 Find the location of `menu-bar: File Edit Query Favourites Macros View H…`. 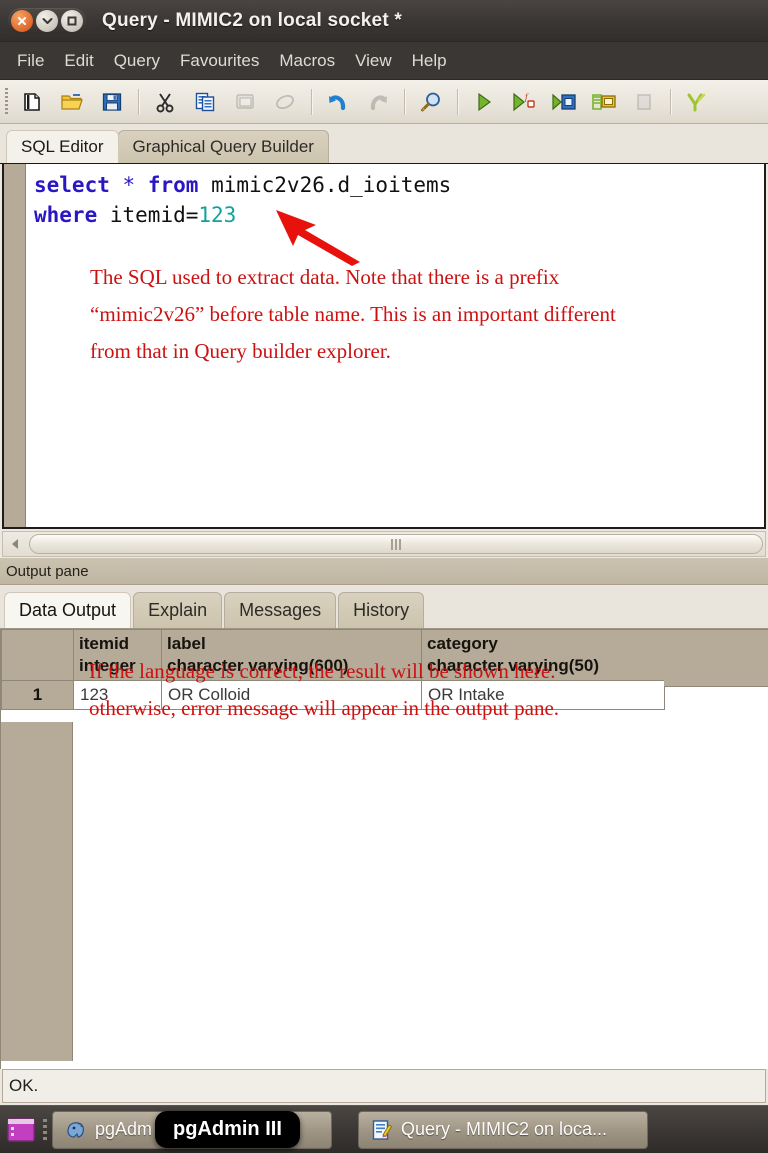

menu-bar: File Edit Query Favourites Macros View H… is located at coordinates (384, 61).